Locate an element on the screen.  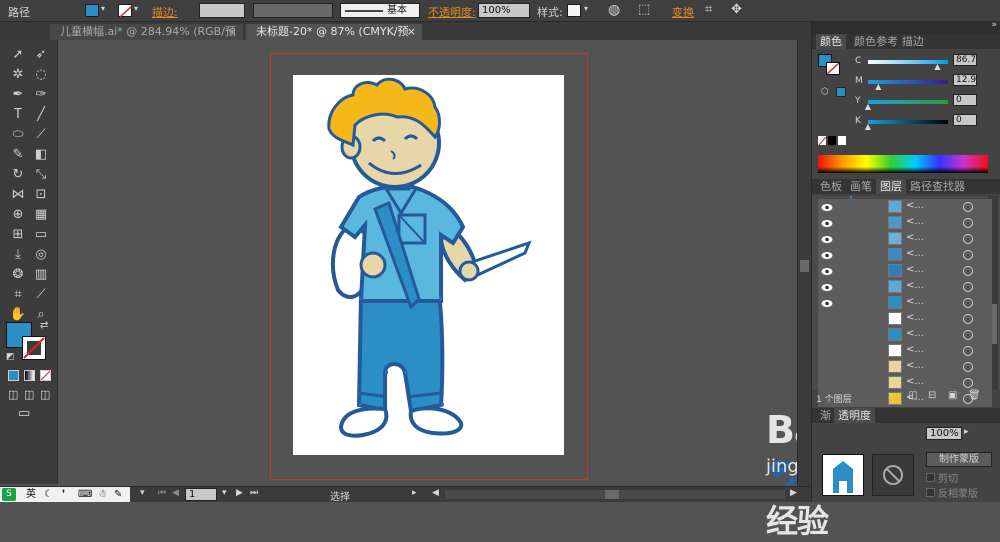
tab-color: 颜色 is located at coordinates (831, 41).